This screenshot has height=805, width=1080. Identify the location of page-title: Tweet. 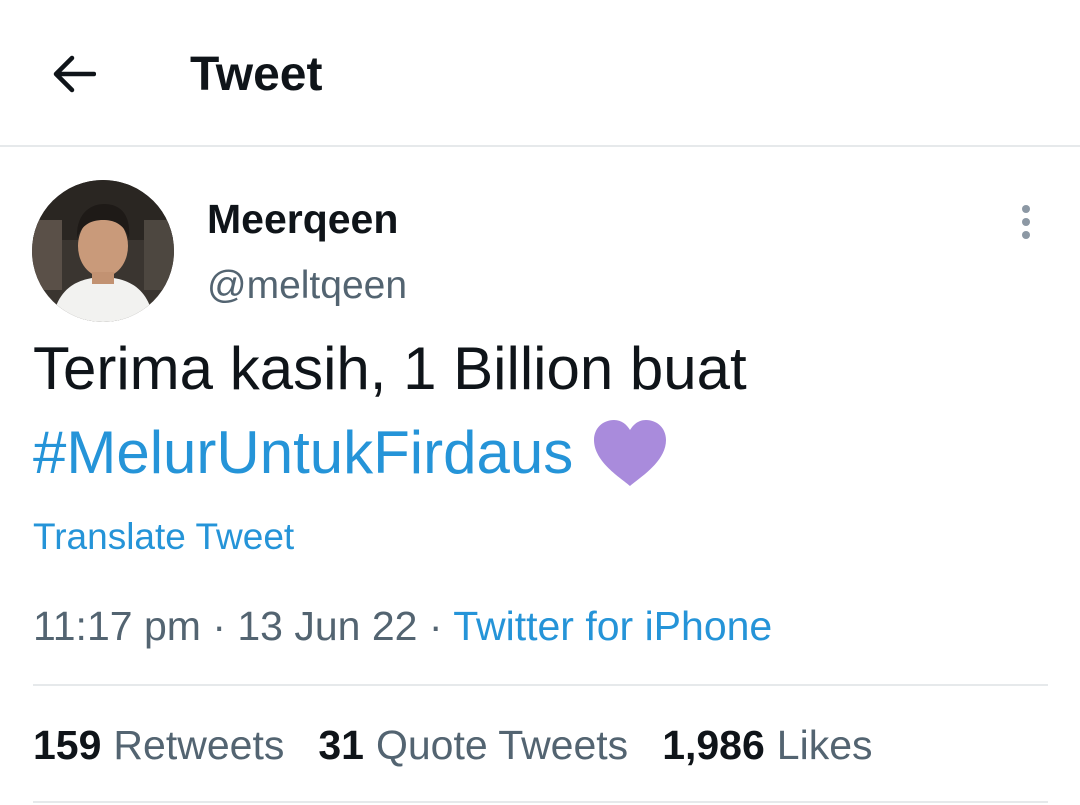
(256, 74).